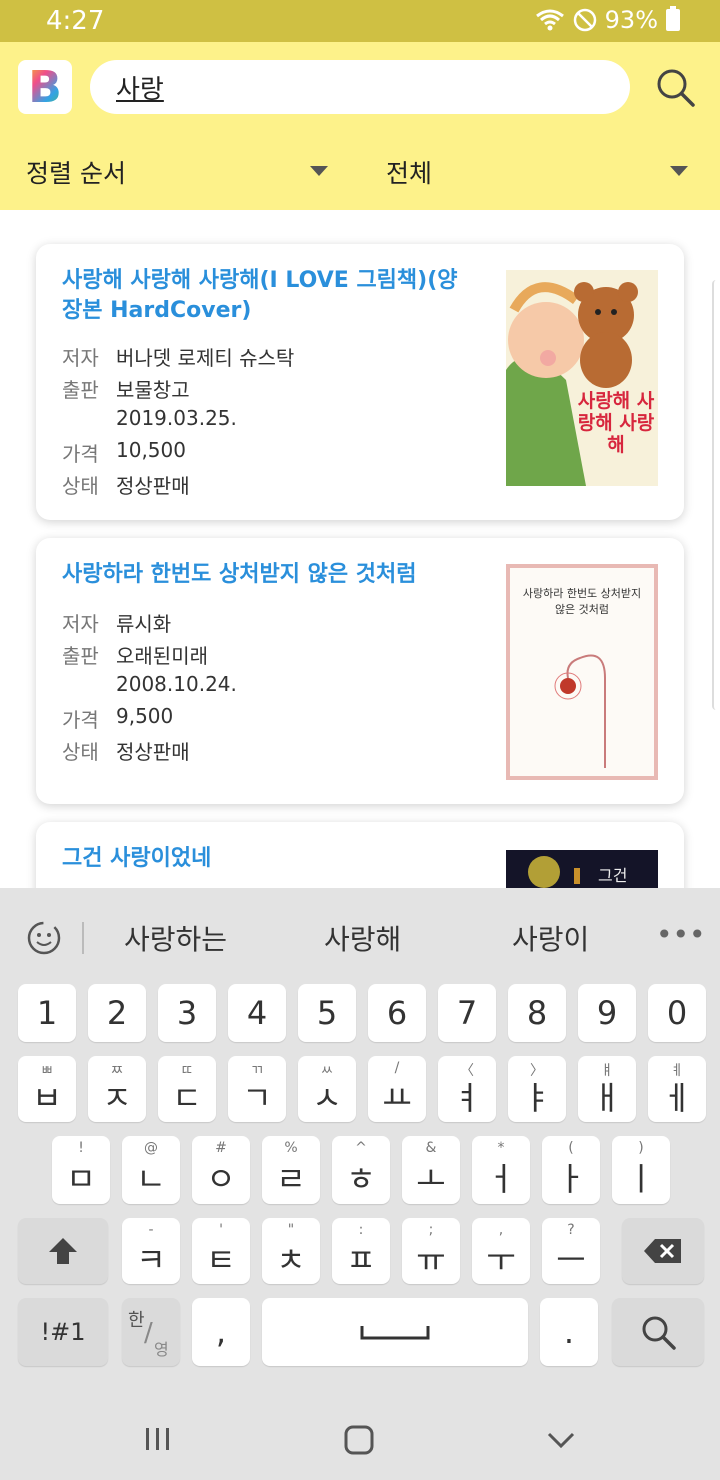 The width and height of the screenshot is (720, 1480). What do you see at coordinates (63, 1251) in the screenshot?
I see `shift-key` at bounding box center [63, 1251].